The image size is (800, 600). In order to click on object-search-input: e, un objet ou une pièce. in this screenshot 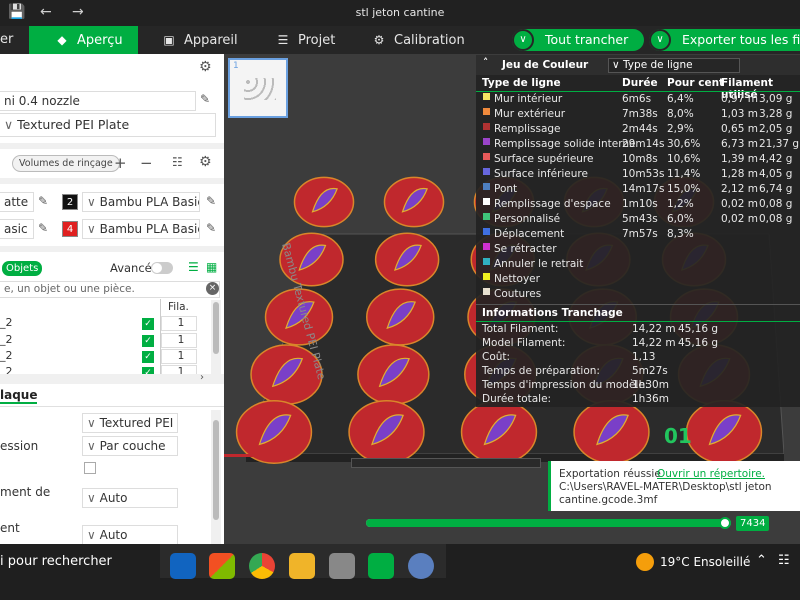, I will do `click(110, 289)`.